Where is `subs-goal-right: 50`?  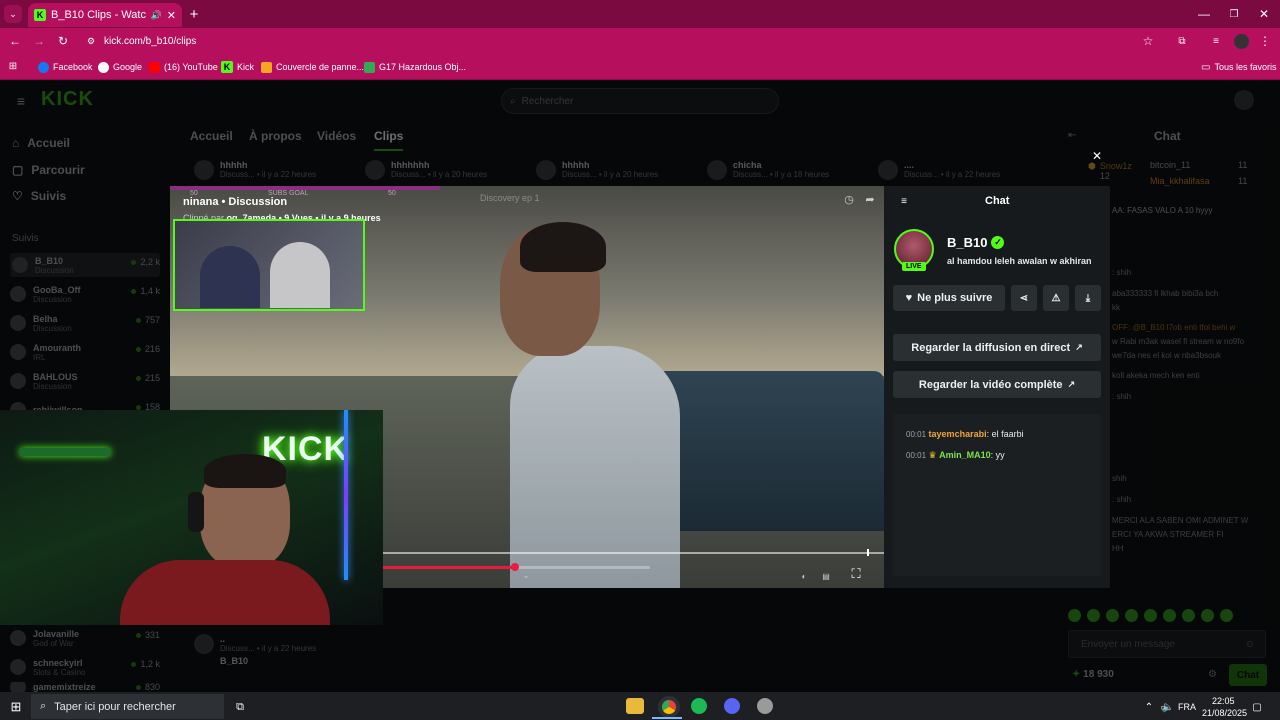 subs-goal-right: 50 is located at coordinates (392, 193).